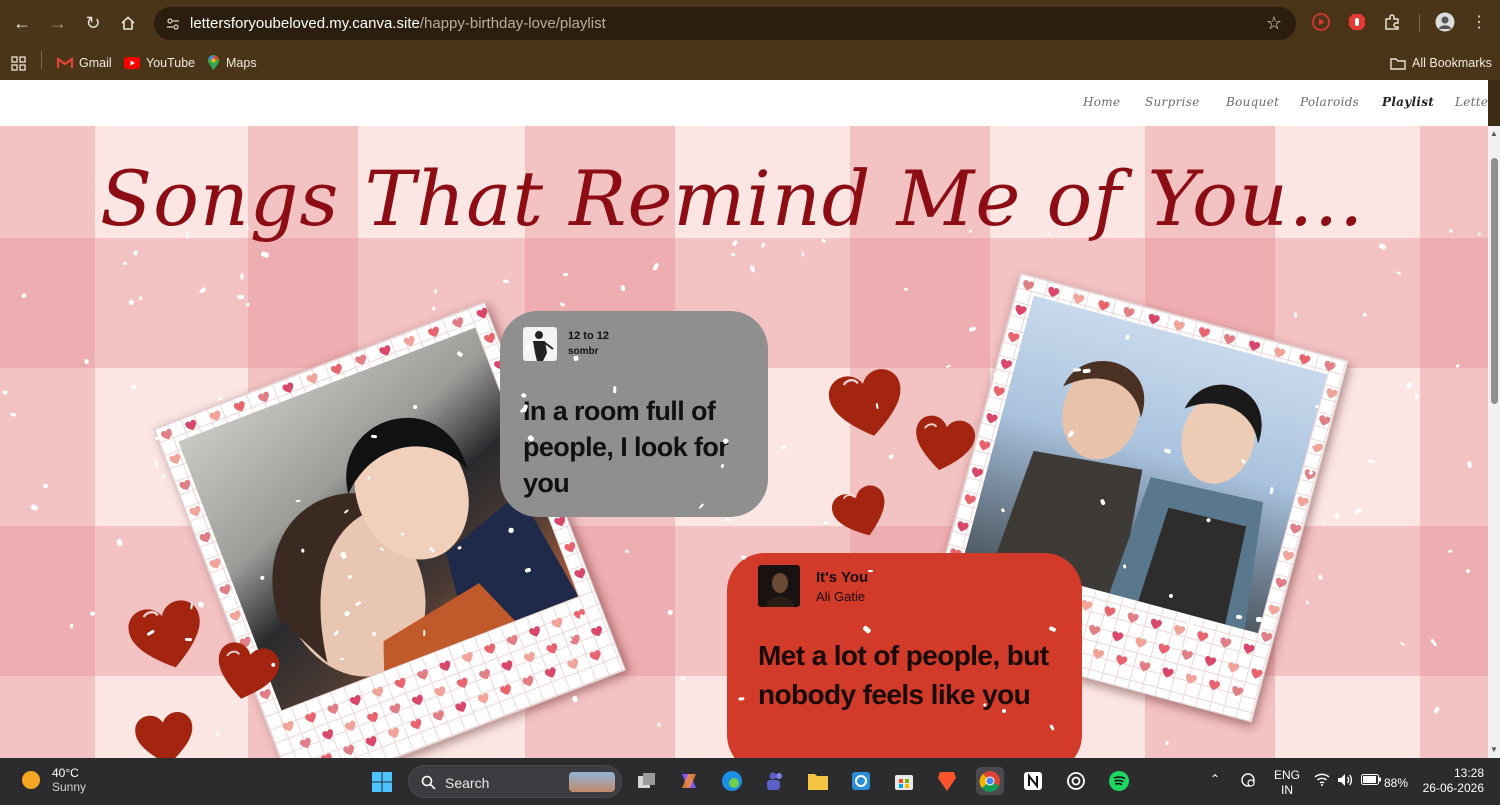 The image size is (1500, 805). What do you see at coordinates (1215, 779) in the screenshot?
I see `tray-chevron-icon: ⌃` at bounding box center [1215, 779].